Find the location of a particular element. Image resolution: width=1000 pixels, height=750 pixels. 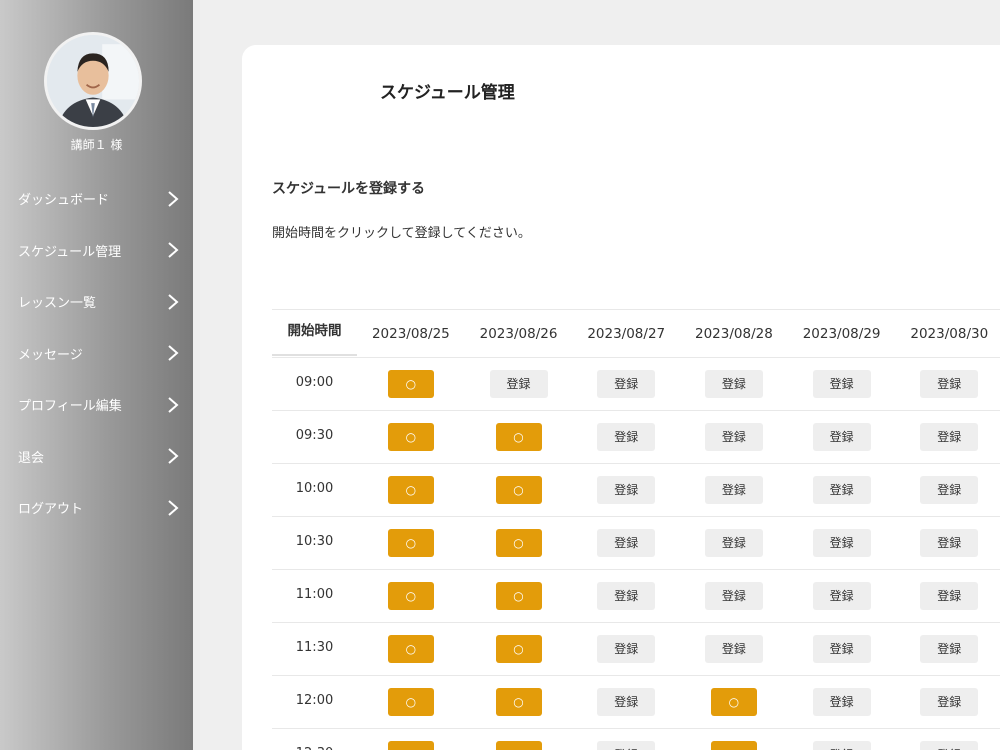

sidebar-item-logout: ログアウト is located at coordinates (96, 508).